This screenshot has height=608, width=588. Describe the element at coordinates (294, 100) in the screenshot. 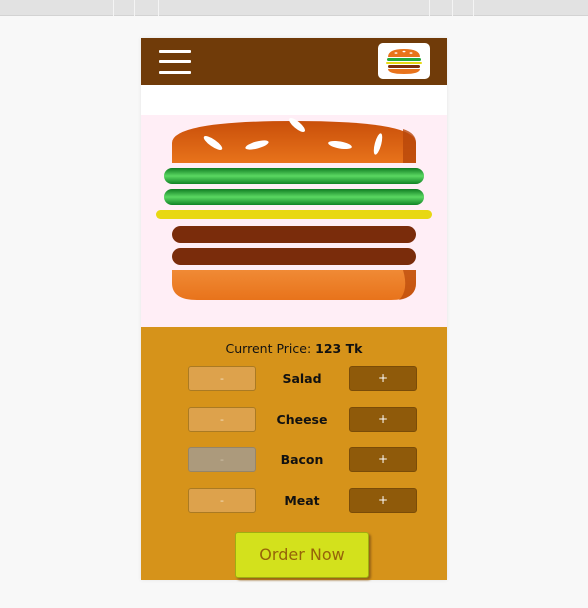

I see `spacer` at that location.